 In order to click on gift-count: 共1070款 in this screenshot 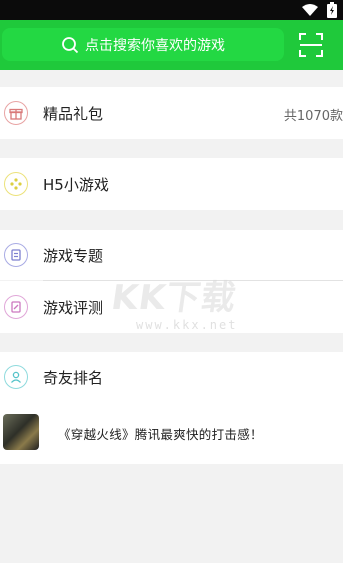, I will do `click(313, 116)`.